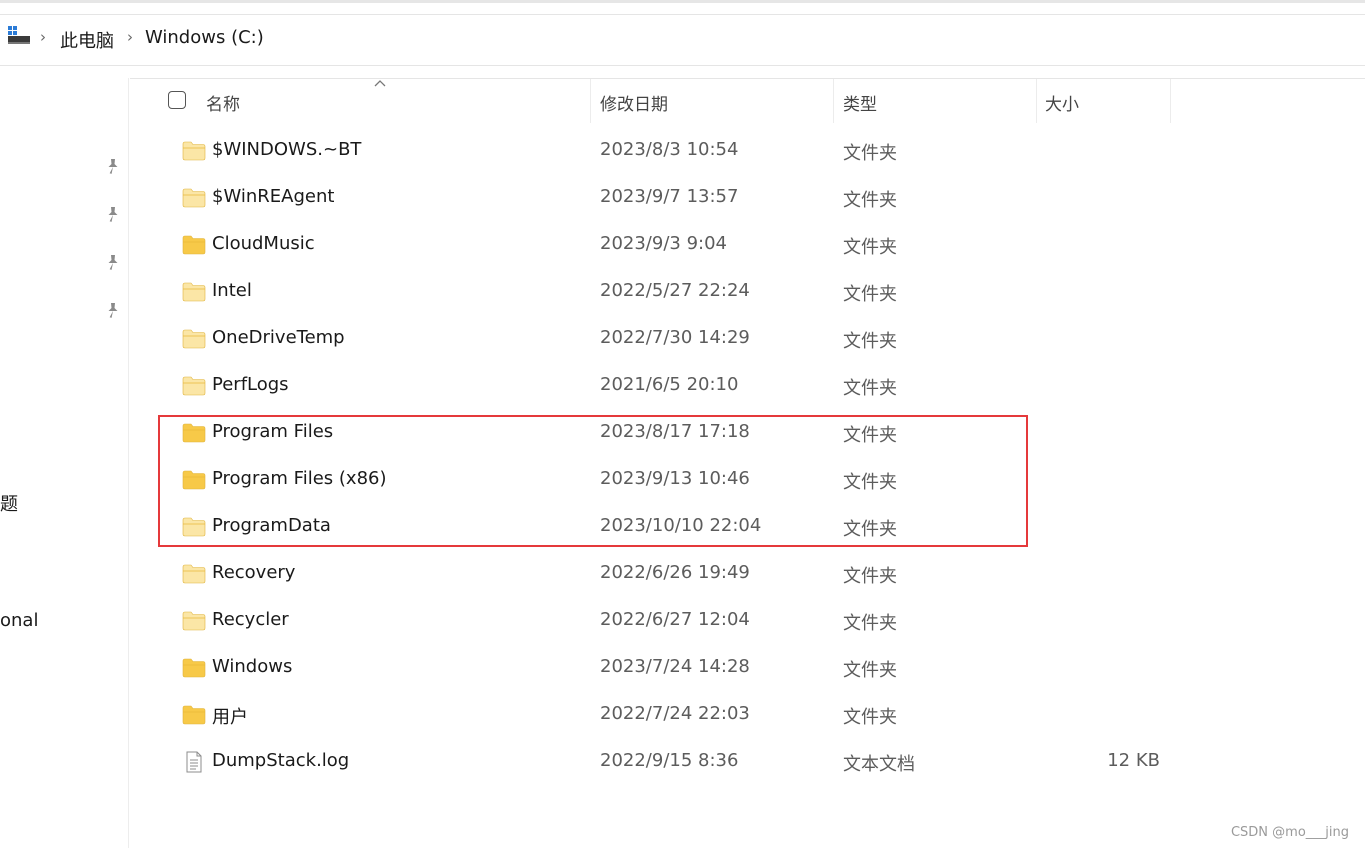 This screenshot has width=1365, height=848. What do you see at coordinates (177, 100) in the screenshot?
I see `select-all-checkbox` at bounding box center [177, 100].